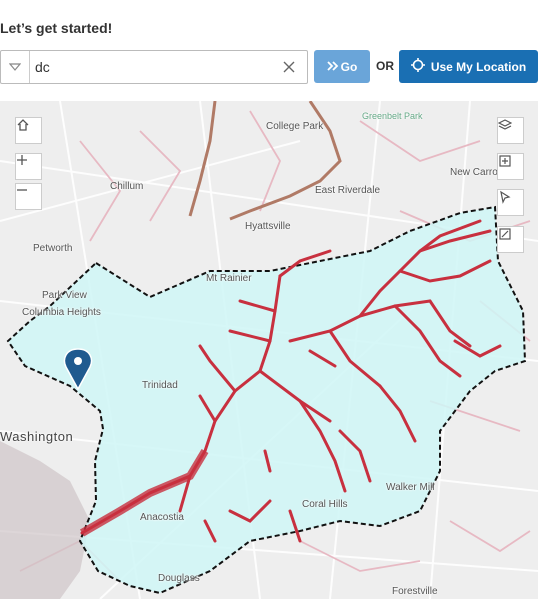 Image resolution: width=538 pixels, height=599 pixels. What do you see at coordinates (385, 66) in the screenshot?
I see `or-separator: OR` at bounding box center [385, 66].